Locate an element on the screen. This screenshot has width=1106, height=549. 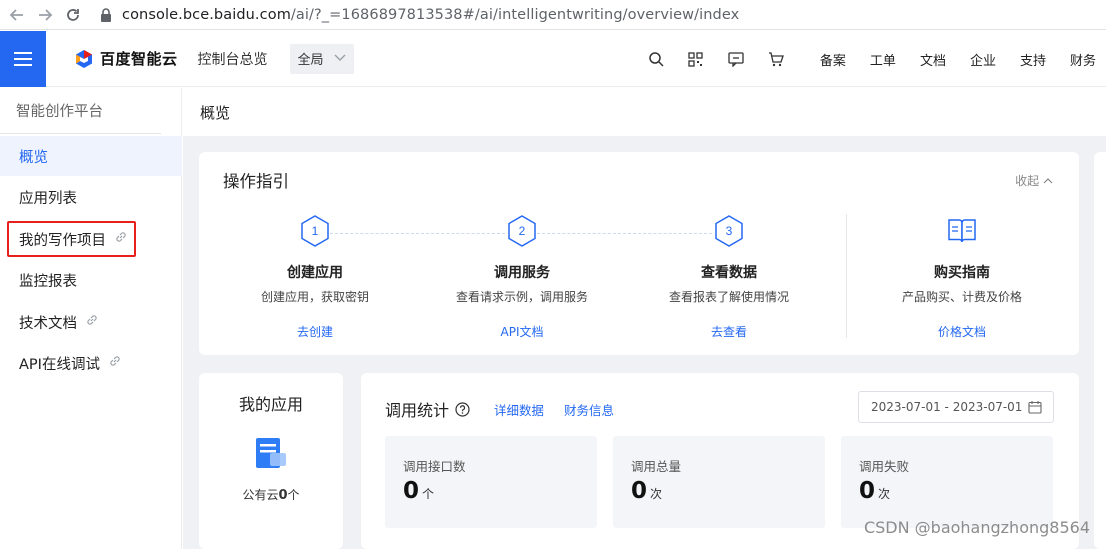
pricing-docs-link: 价格文档 is located at coordinates (962, 331).